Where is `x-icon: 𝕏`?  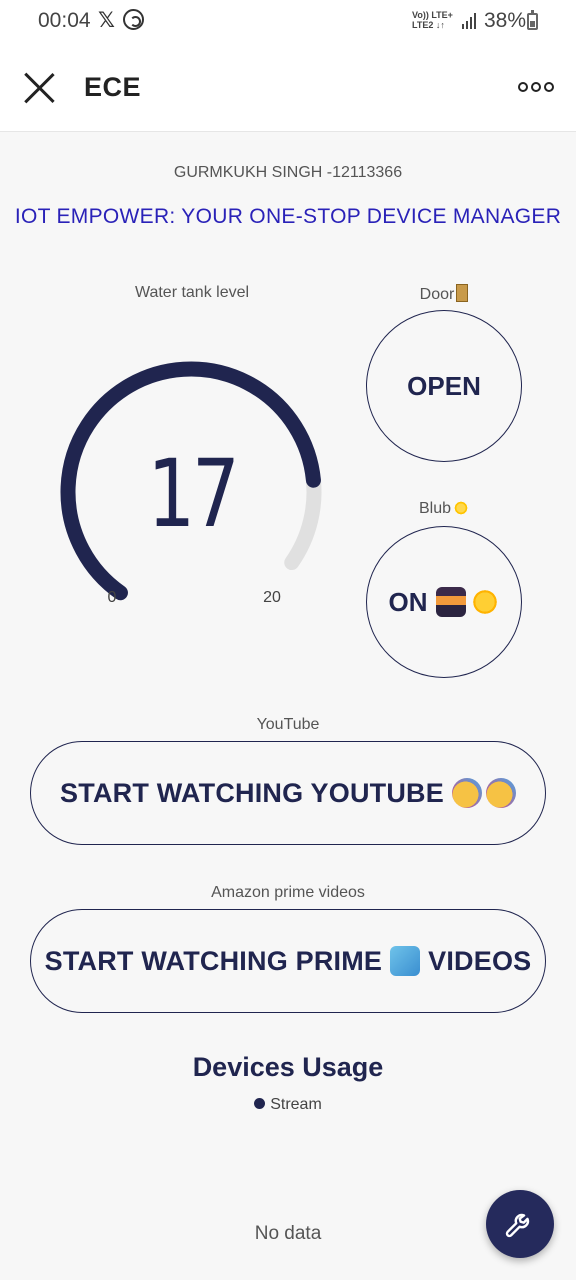
x-icon: 𝕏 is located at coordinates (106, 20).